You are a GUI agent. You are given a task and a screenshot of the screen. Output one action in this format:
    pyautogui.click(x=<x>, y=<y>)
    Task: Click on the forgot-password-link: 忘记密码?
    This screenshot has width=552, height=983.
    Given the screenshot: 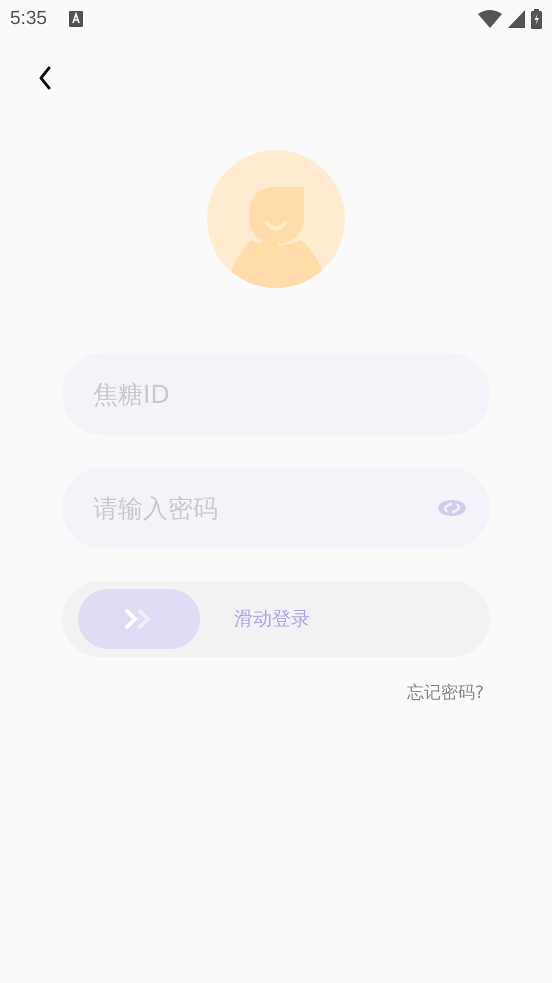 What is the action you would take?
    pyautogui.click(x=445, y=692)
    